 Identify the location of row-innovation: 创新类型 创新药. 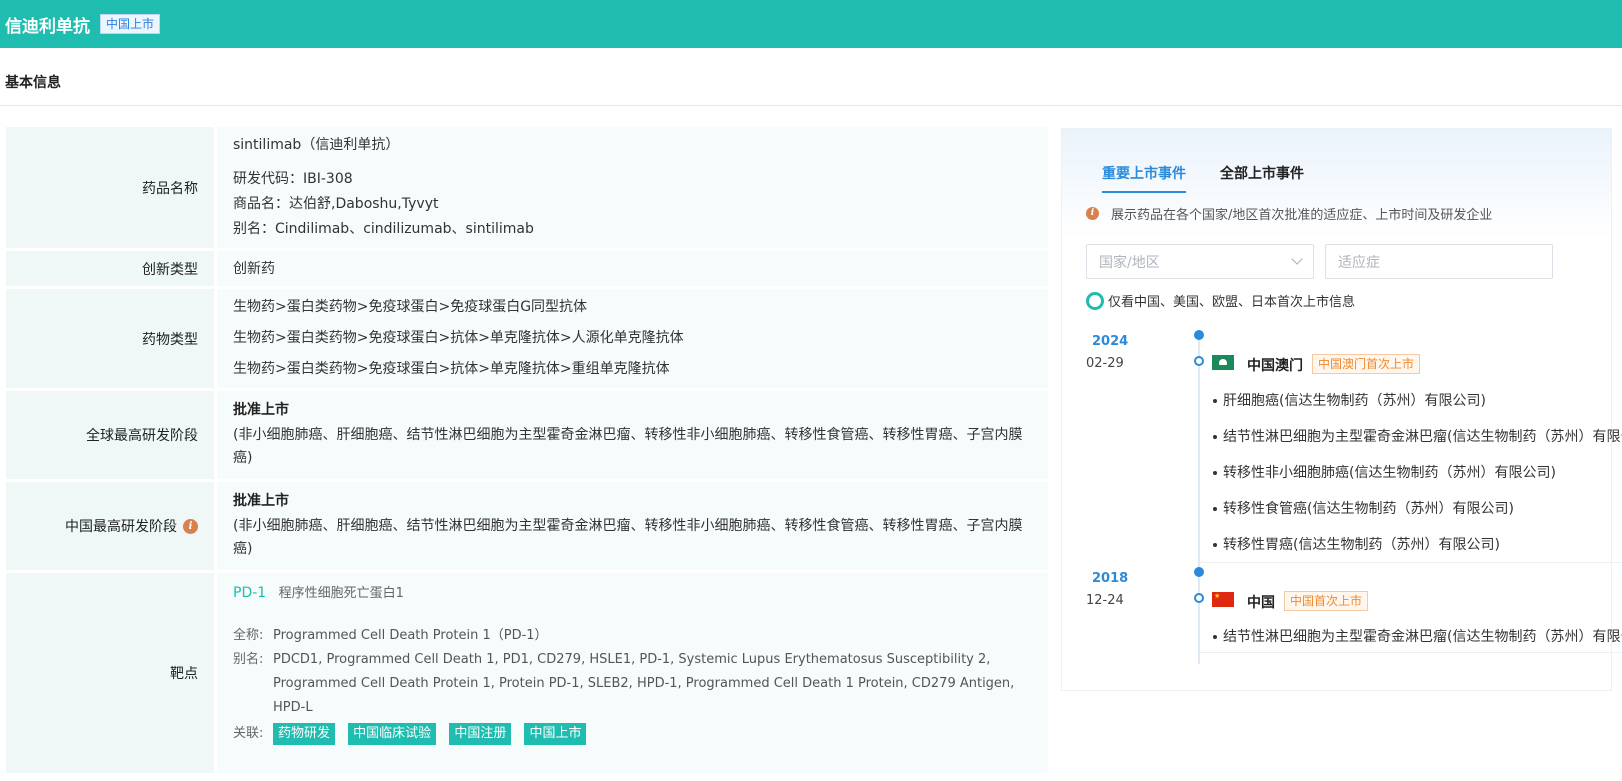
(527, 268).